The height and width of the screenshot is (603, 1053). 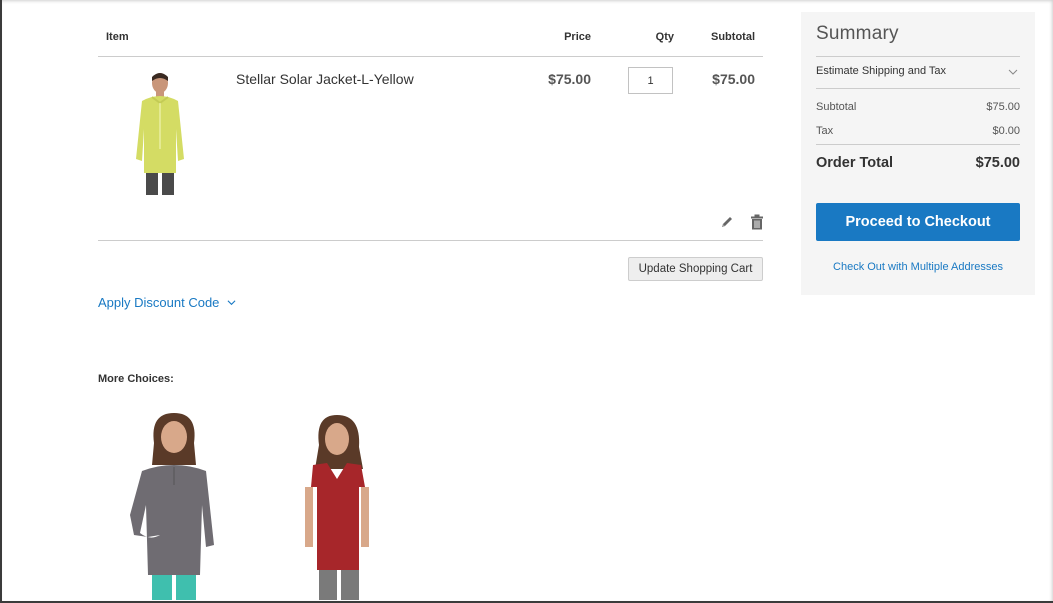 I want to click on header-price: Price, so click(x=577, y=37).